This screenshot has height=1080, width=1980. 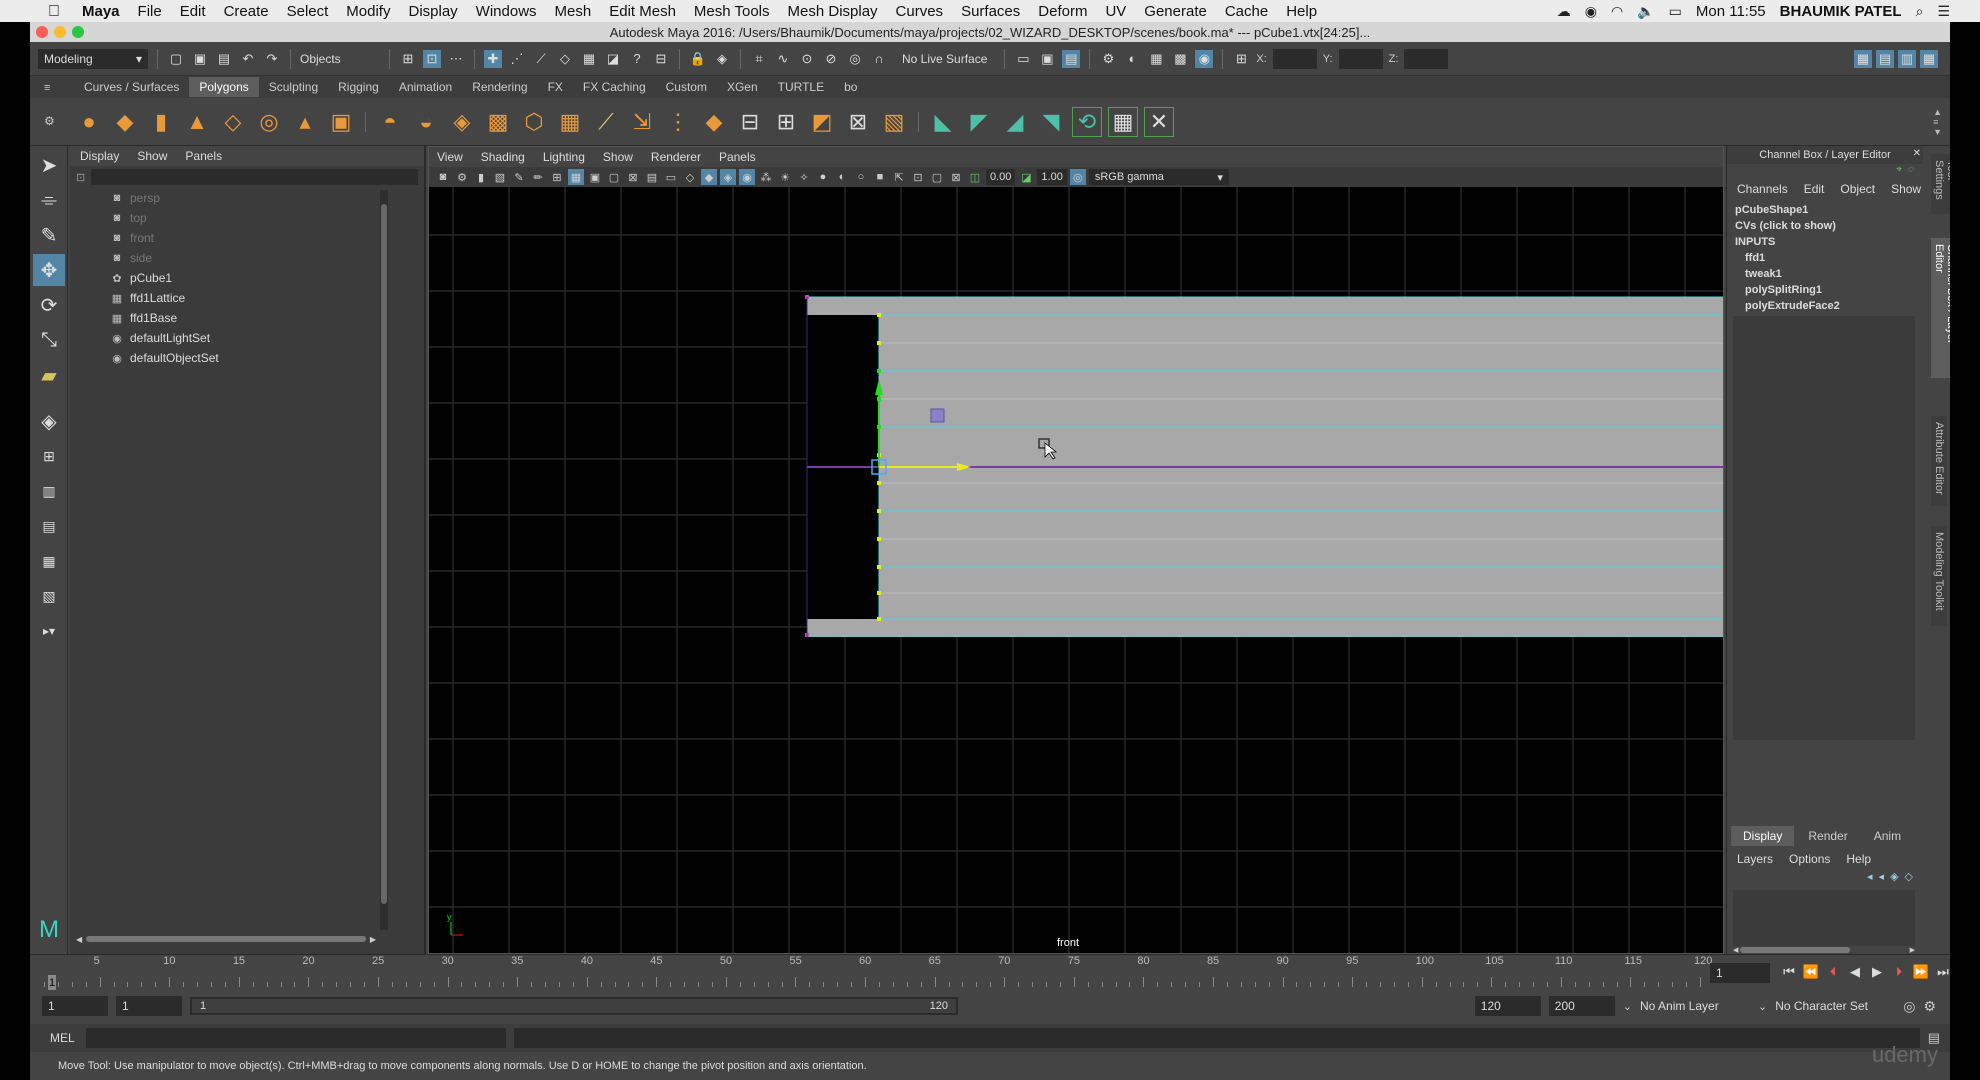 I want to click on outliner-hscroll: ◀ ▶, so click(x=226, y=939).